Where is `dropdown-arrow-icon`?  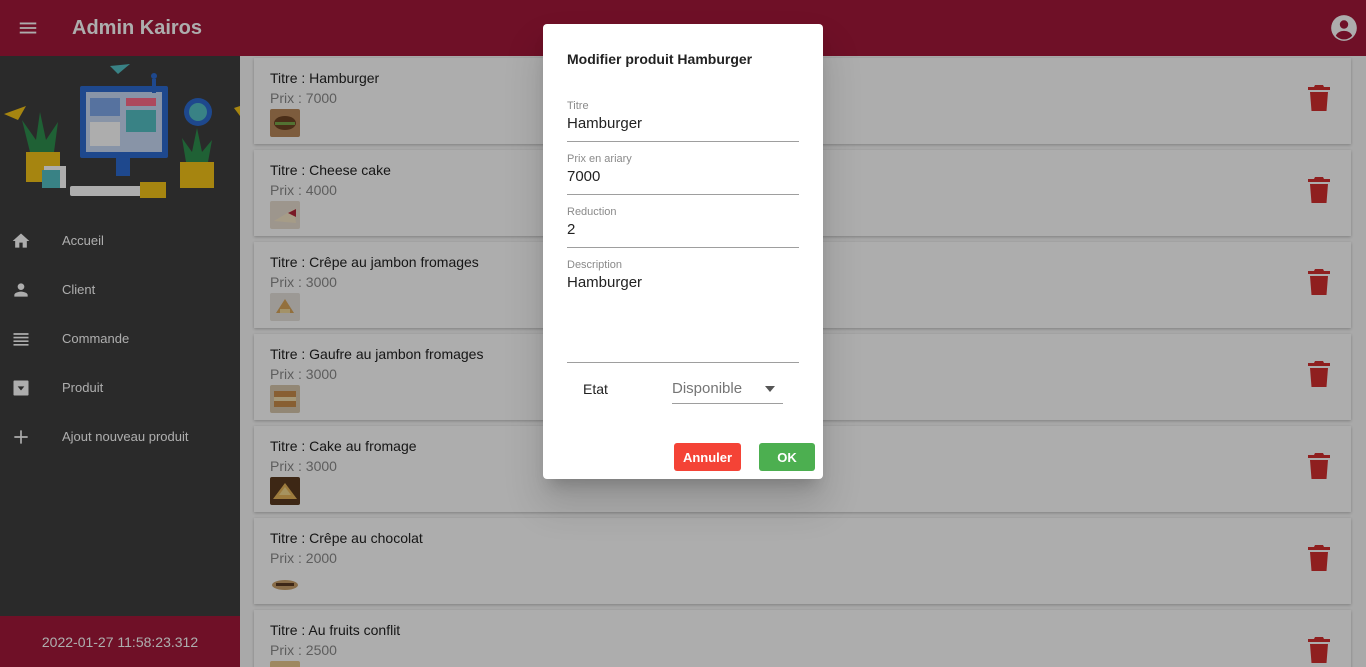
dropdown-arrow-icon is located at coordinates (770, 389).